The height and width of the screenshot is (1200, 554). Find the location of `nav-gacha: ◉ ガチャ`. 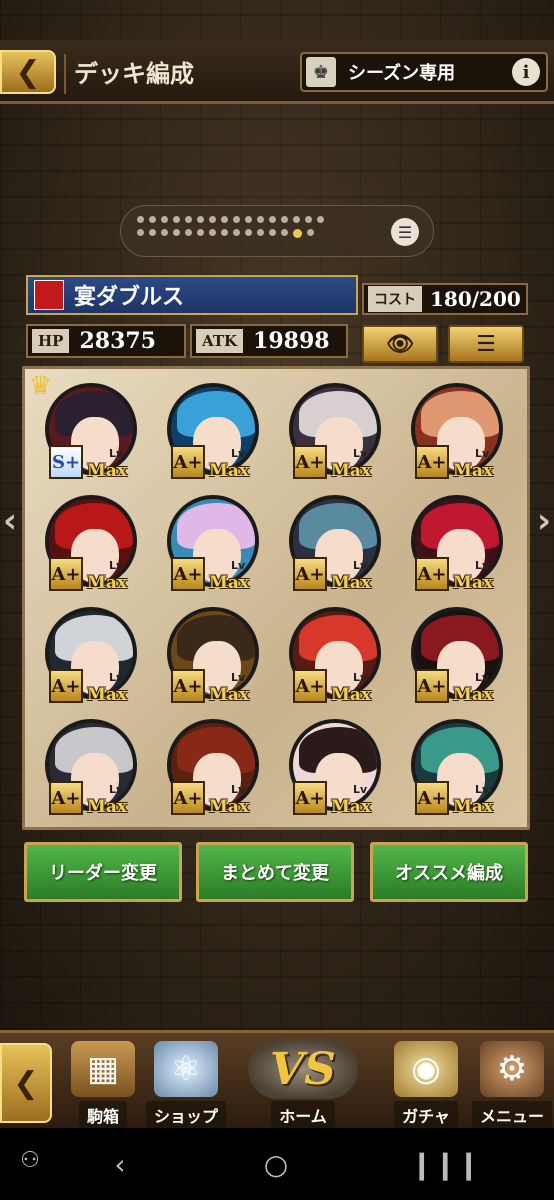

nav-gacha: ◉ ガチャ is located at coordinates (426, 1084).